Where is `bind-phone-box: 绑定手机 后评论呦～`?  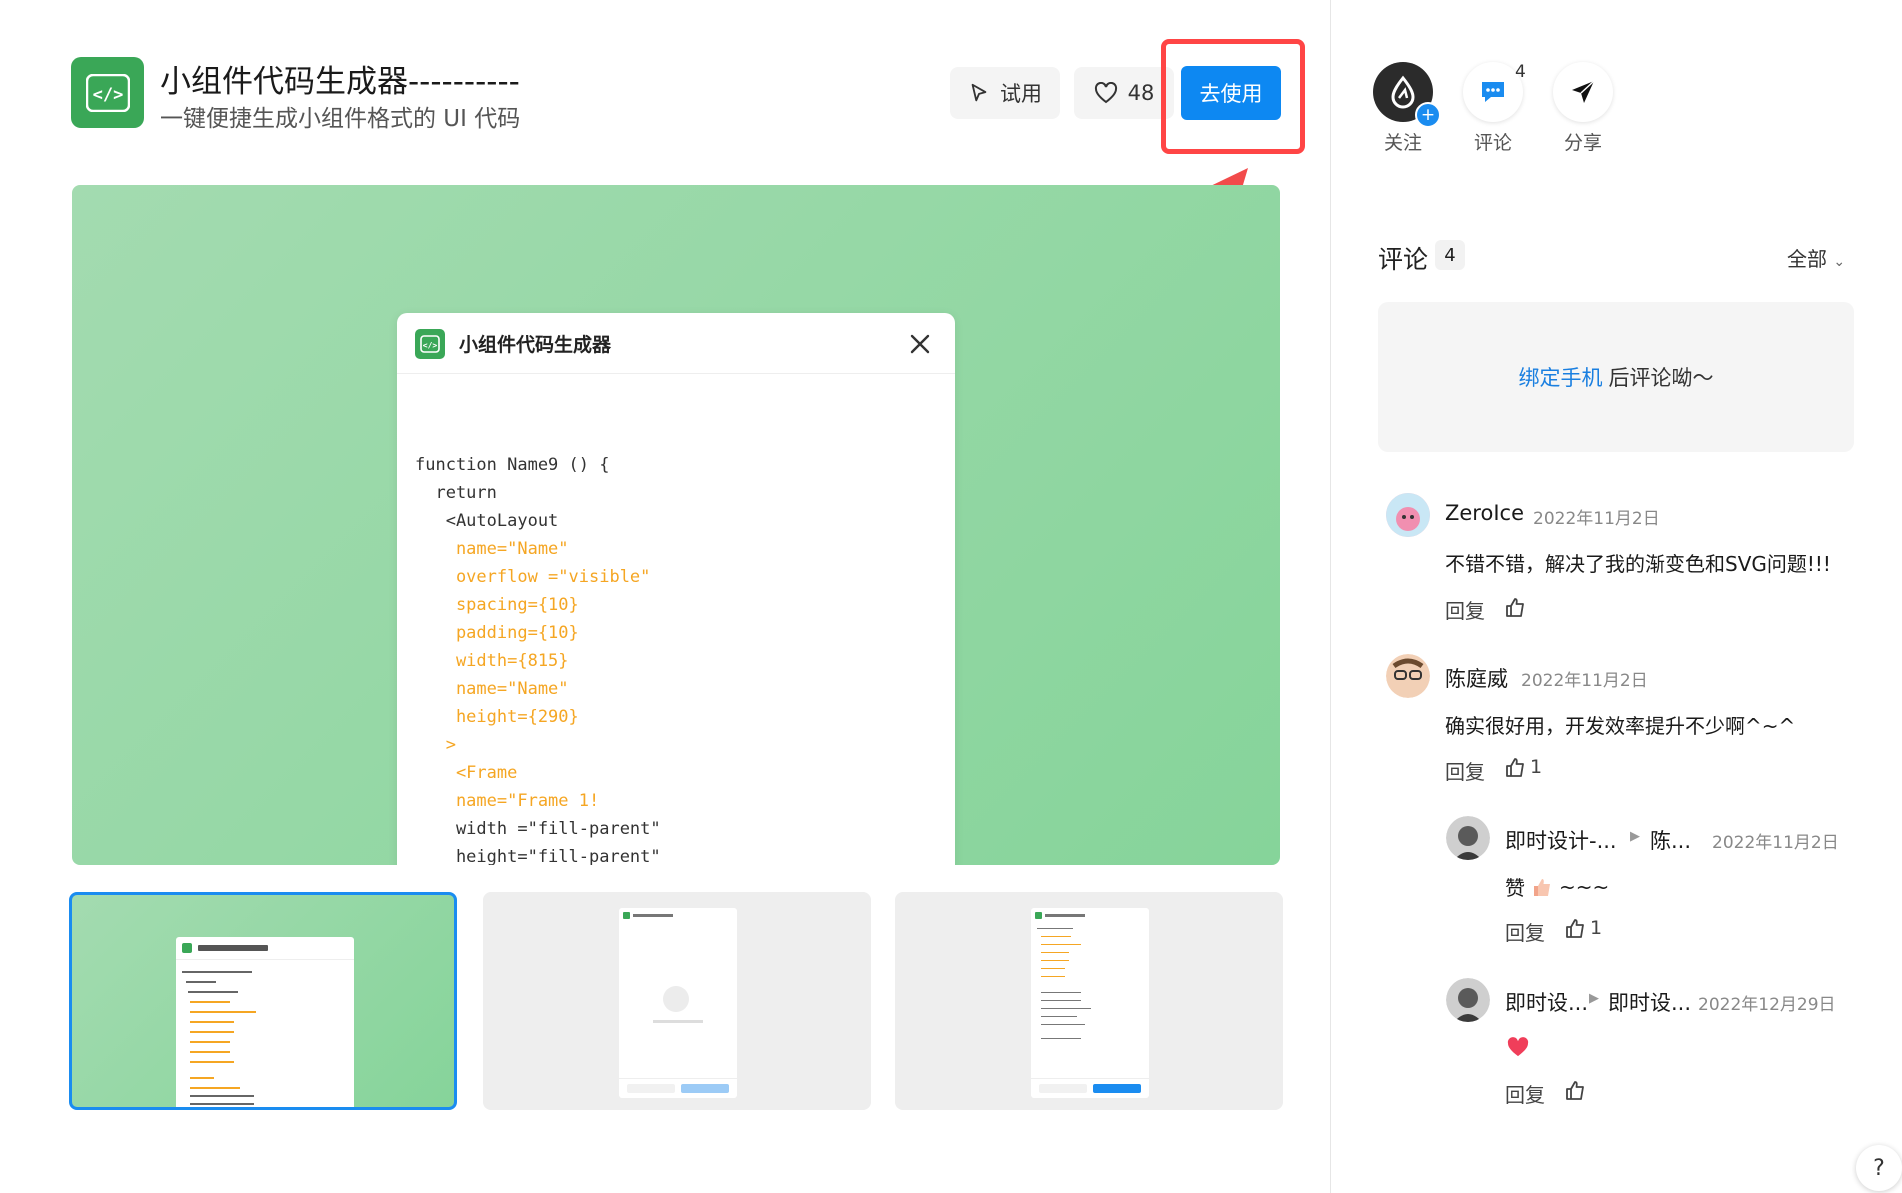 bind-phone-box: 绑定手机 后评论呦～ is located at coordinates (1616, 377).